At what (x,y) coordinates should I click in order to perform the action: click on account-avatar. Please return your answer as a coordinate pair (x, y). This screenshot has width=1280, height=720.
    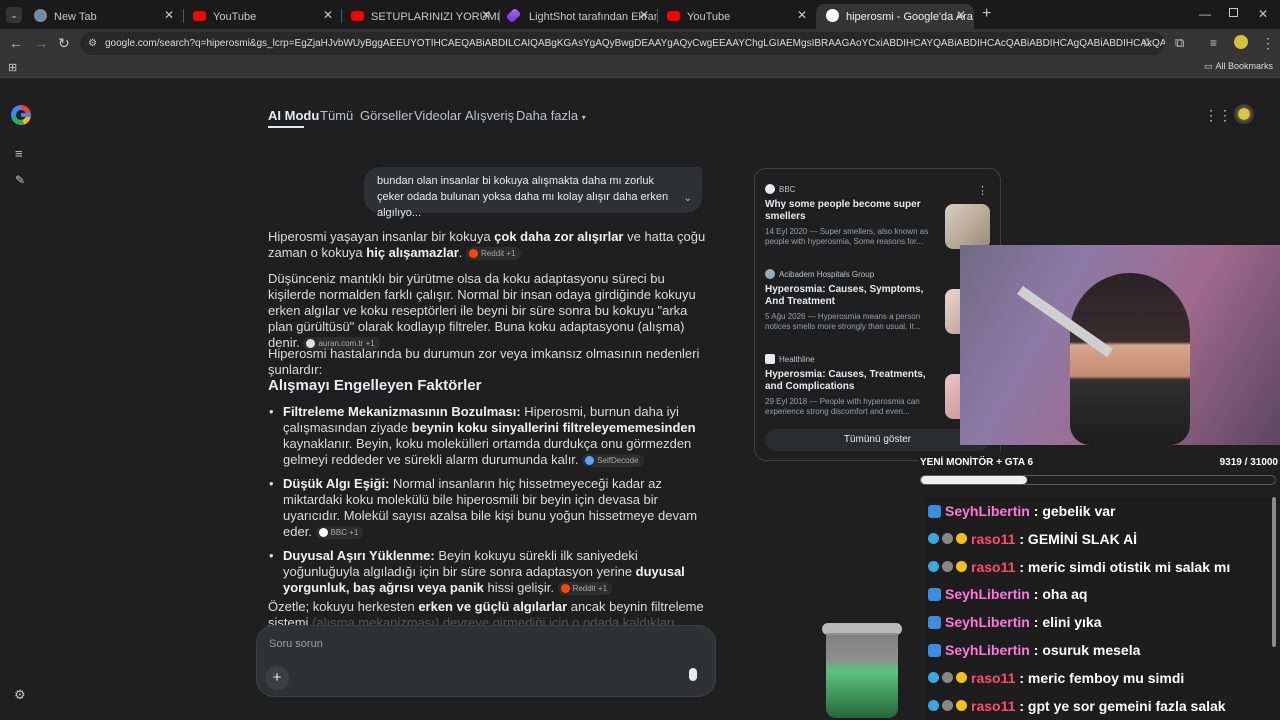
    Looking at the image, I should click on (1244, 114).